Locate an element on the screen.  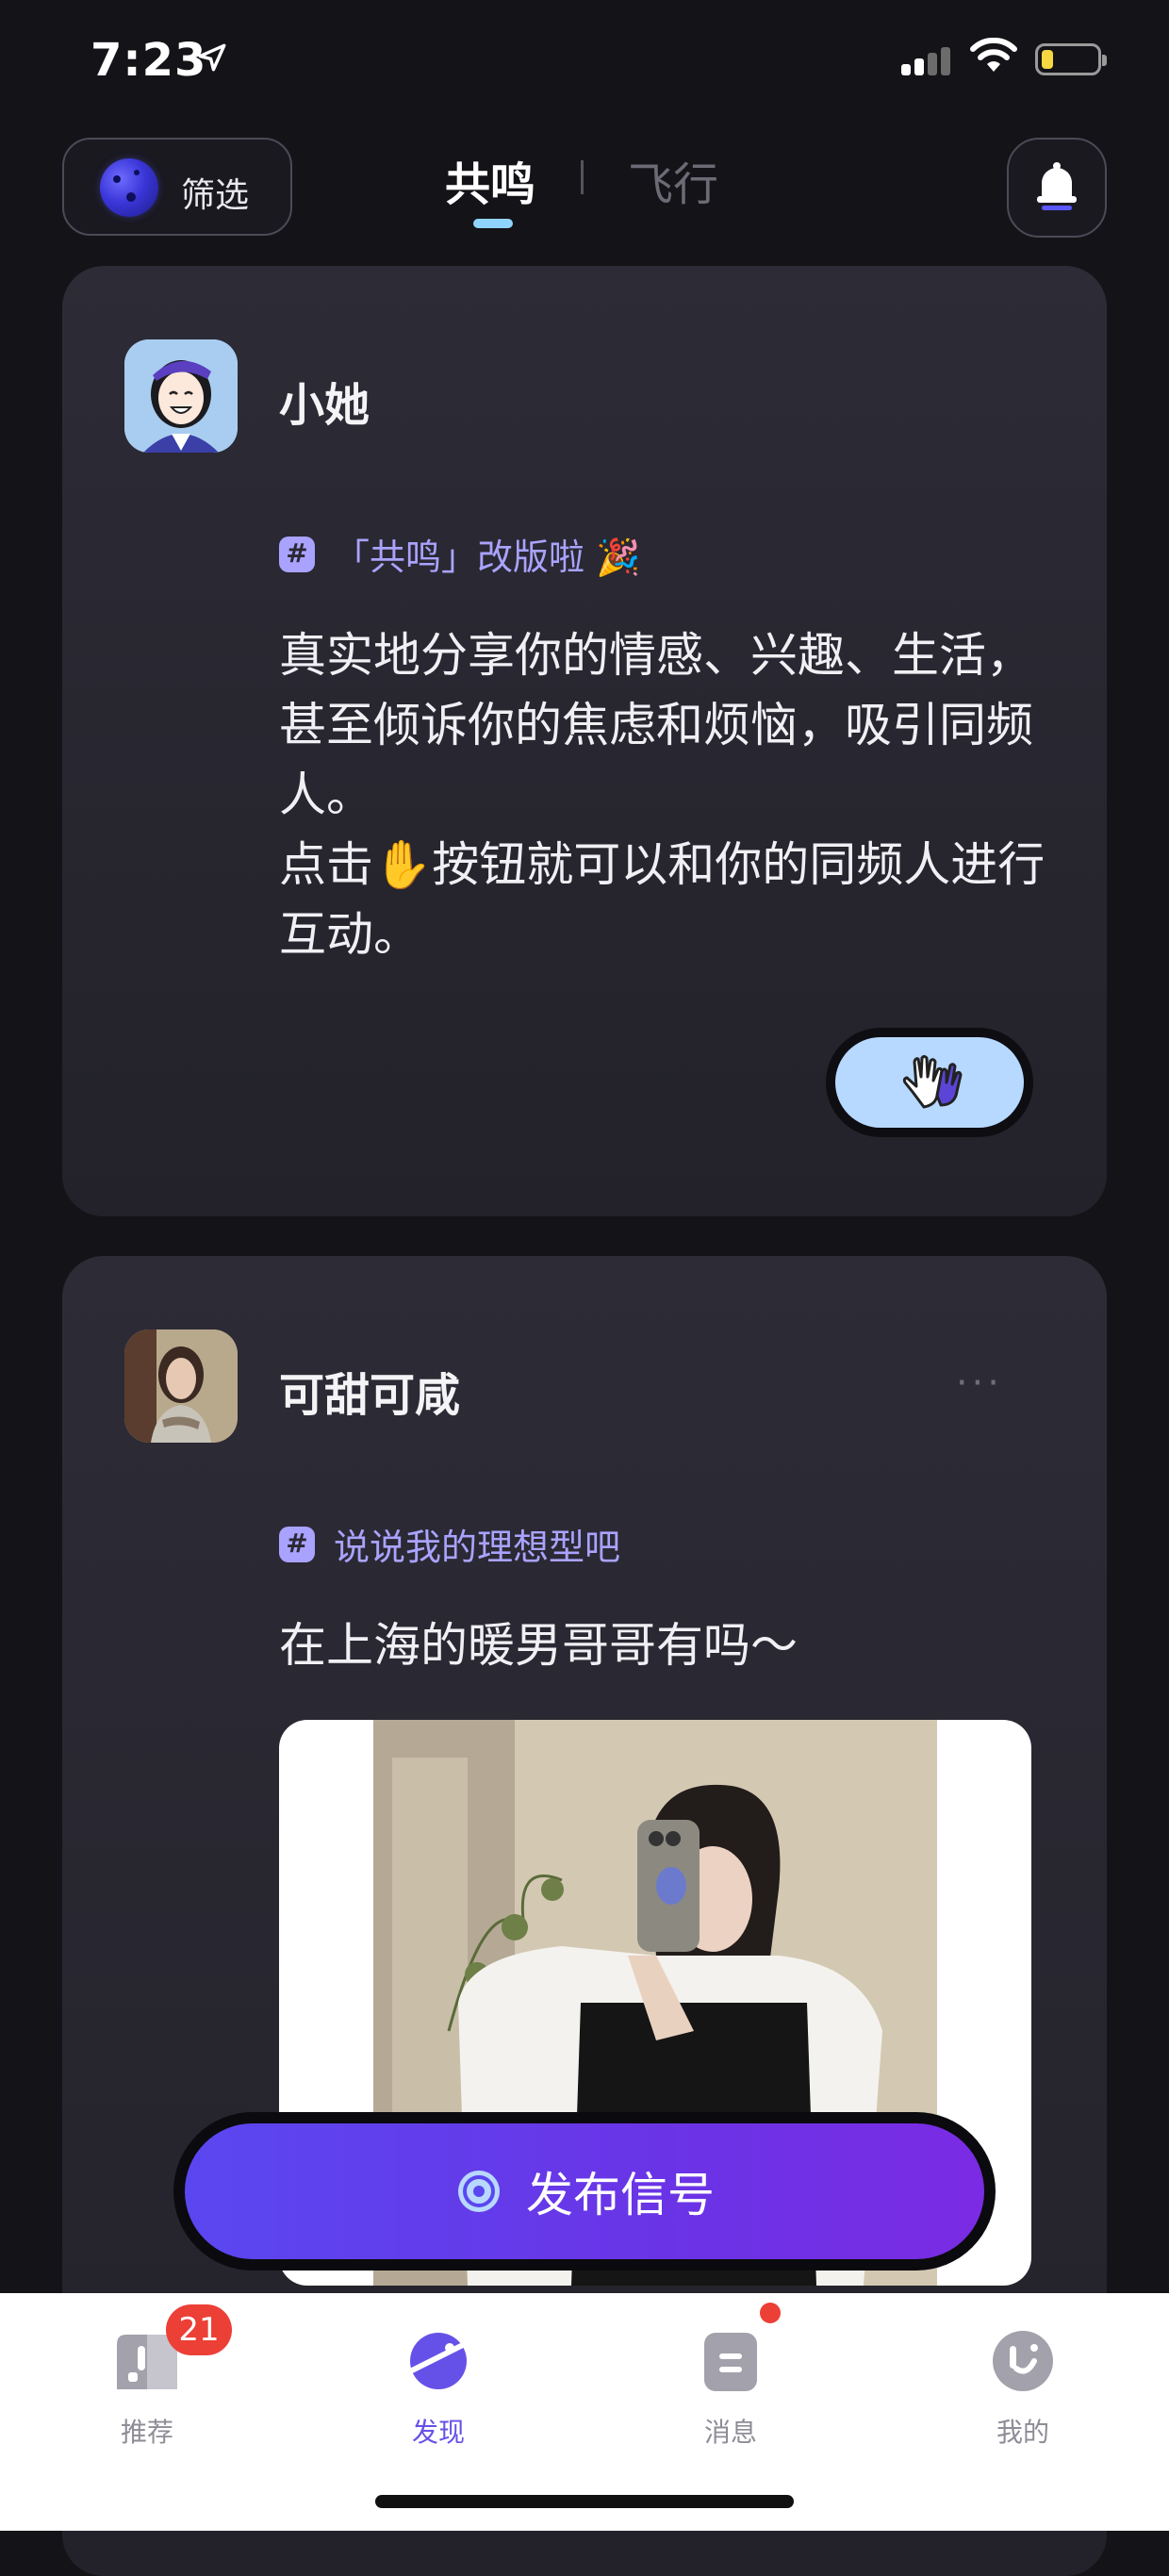
publish-button-frame: 发布信号 is located at coordinates (584, 2191).